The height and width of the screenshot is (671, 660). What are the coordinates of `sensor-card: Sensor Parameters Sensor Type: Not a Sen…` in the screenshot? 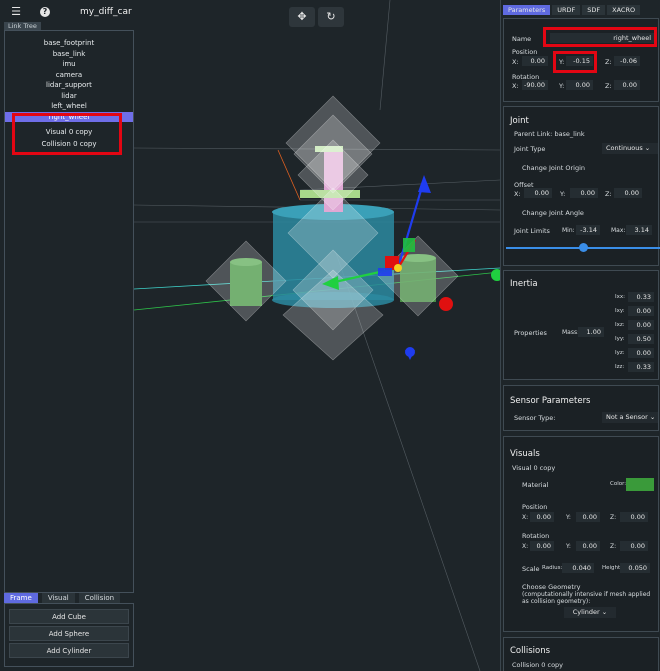 It's located at (581, 408).